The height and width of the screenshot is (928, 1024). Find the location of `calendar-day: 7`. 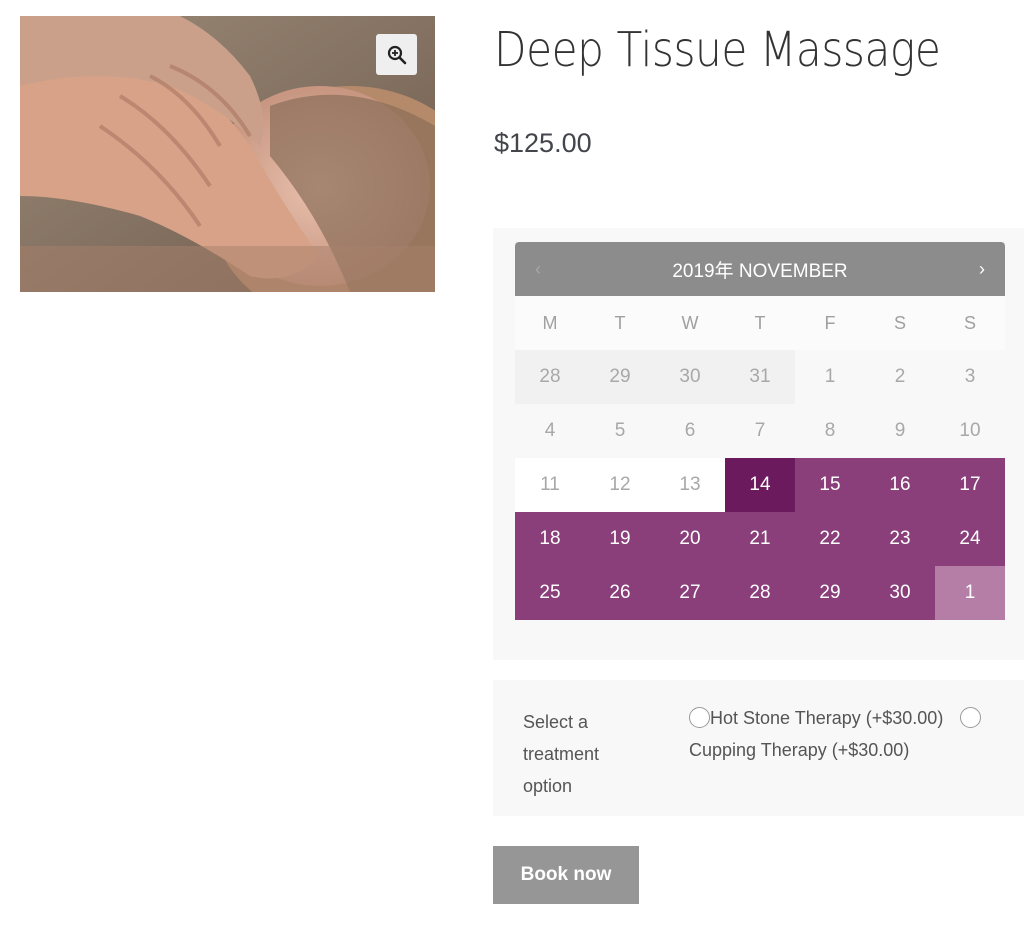

calendar-day: 7 is located at coordinates (760, 431).